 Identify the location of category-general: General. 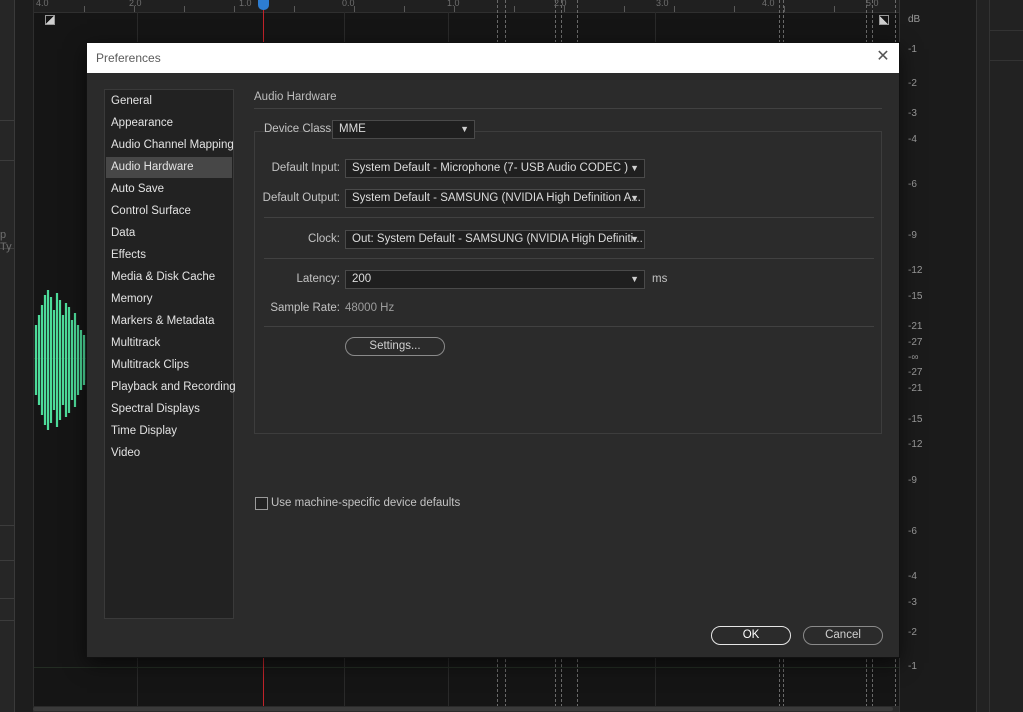
(169, 101).